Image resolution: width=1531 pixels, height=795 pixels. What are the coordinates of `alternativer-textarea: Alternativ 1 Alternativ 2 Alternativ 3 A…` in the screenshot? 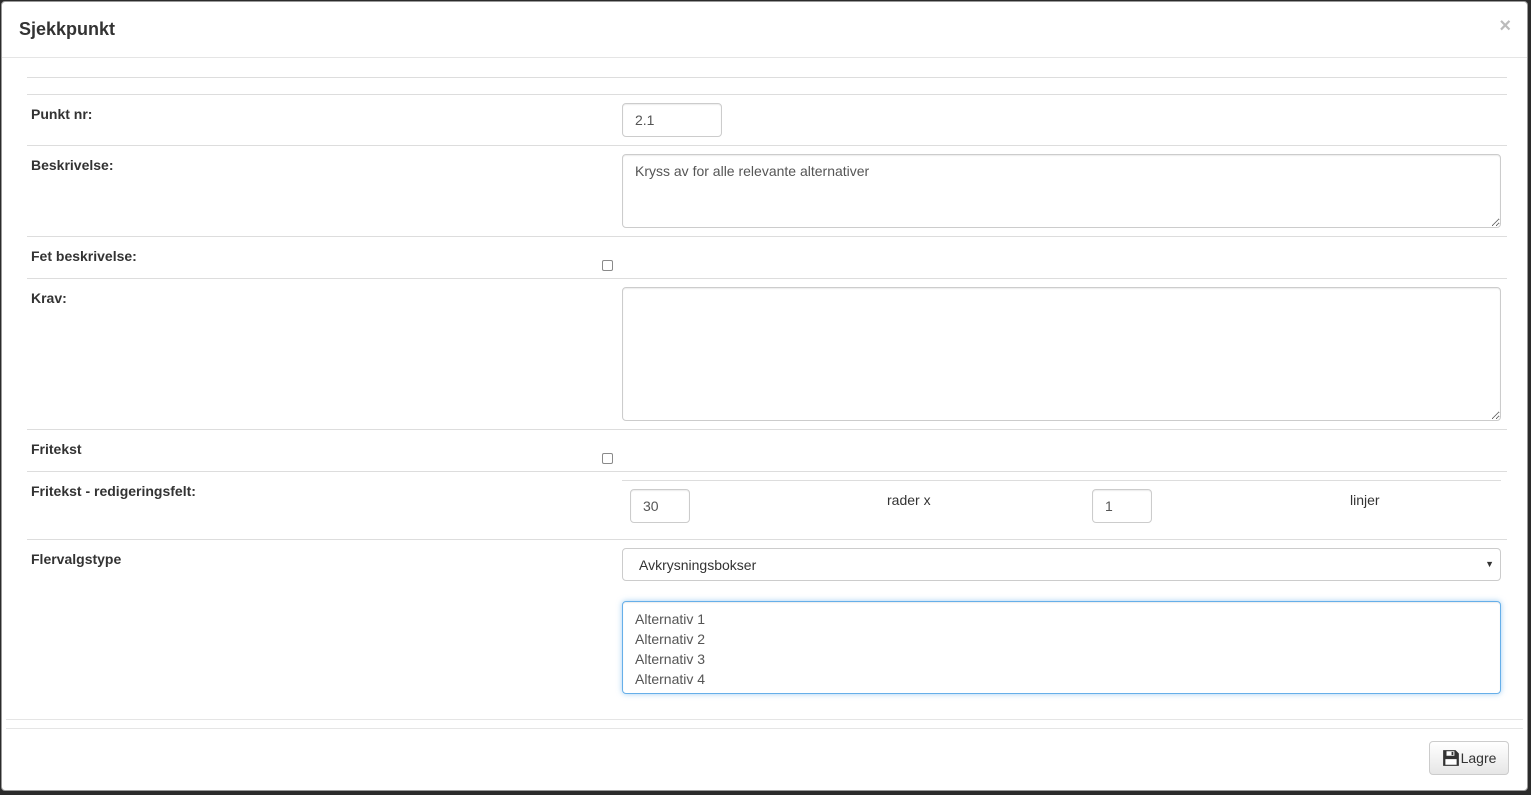 It's located at (1061, 647).